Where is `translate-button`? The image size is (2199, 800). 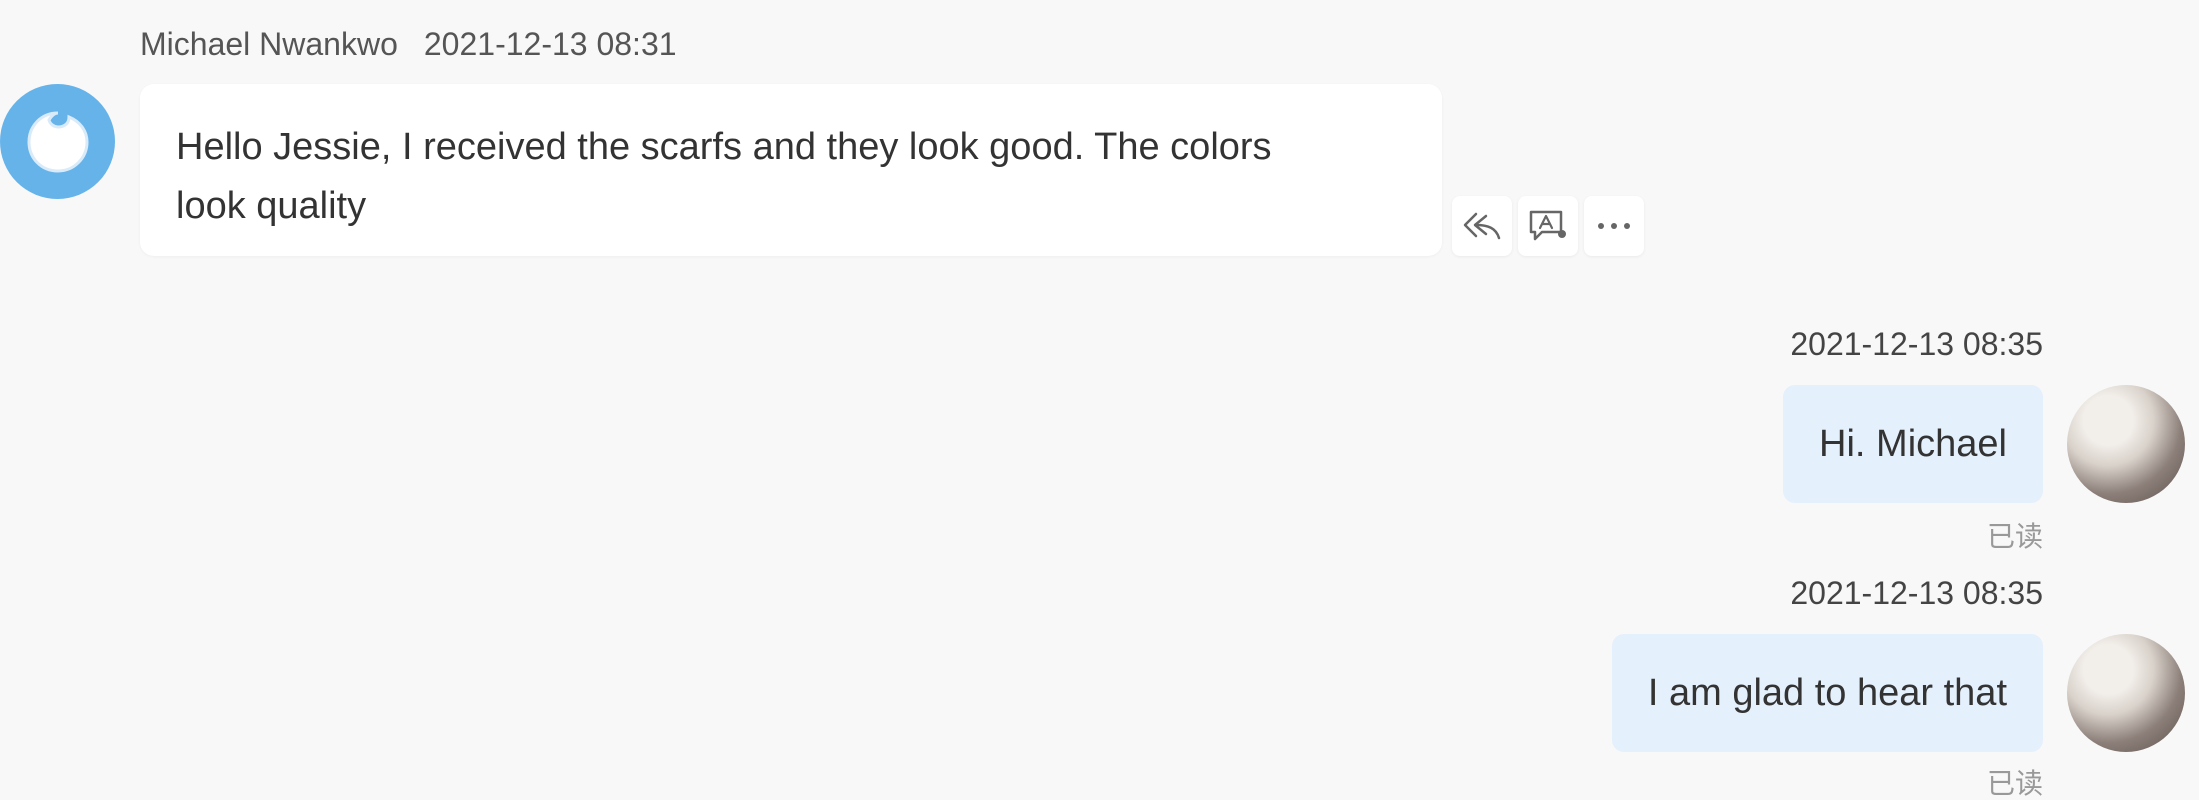
translate-button is located at coordinates (1548, 226).